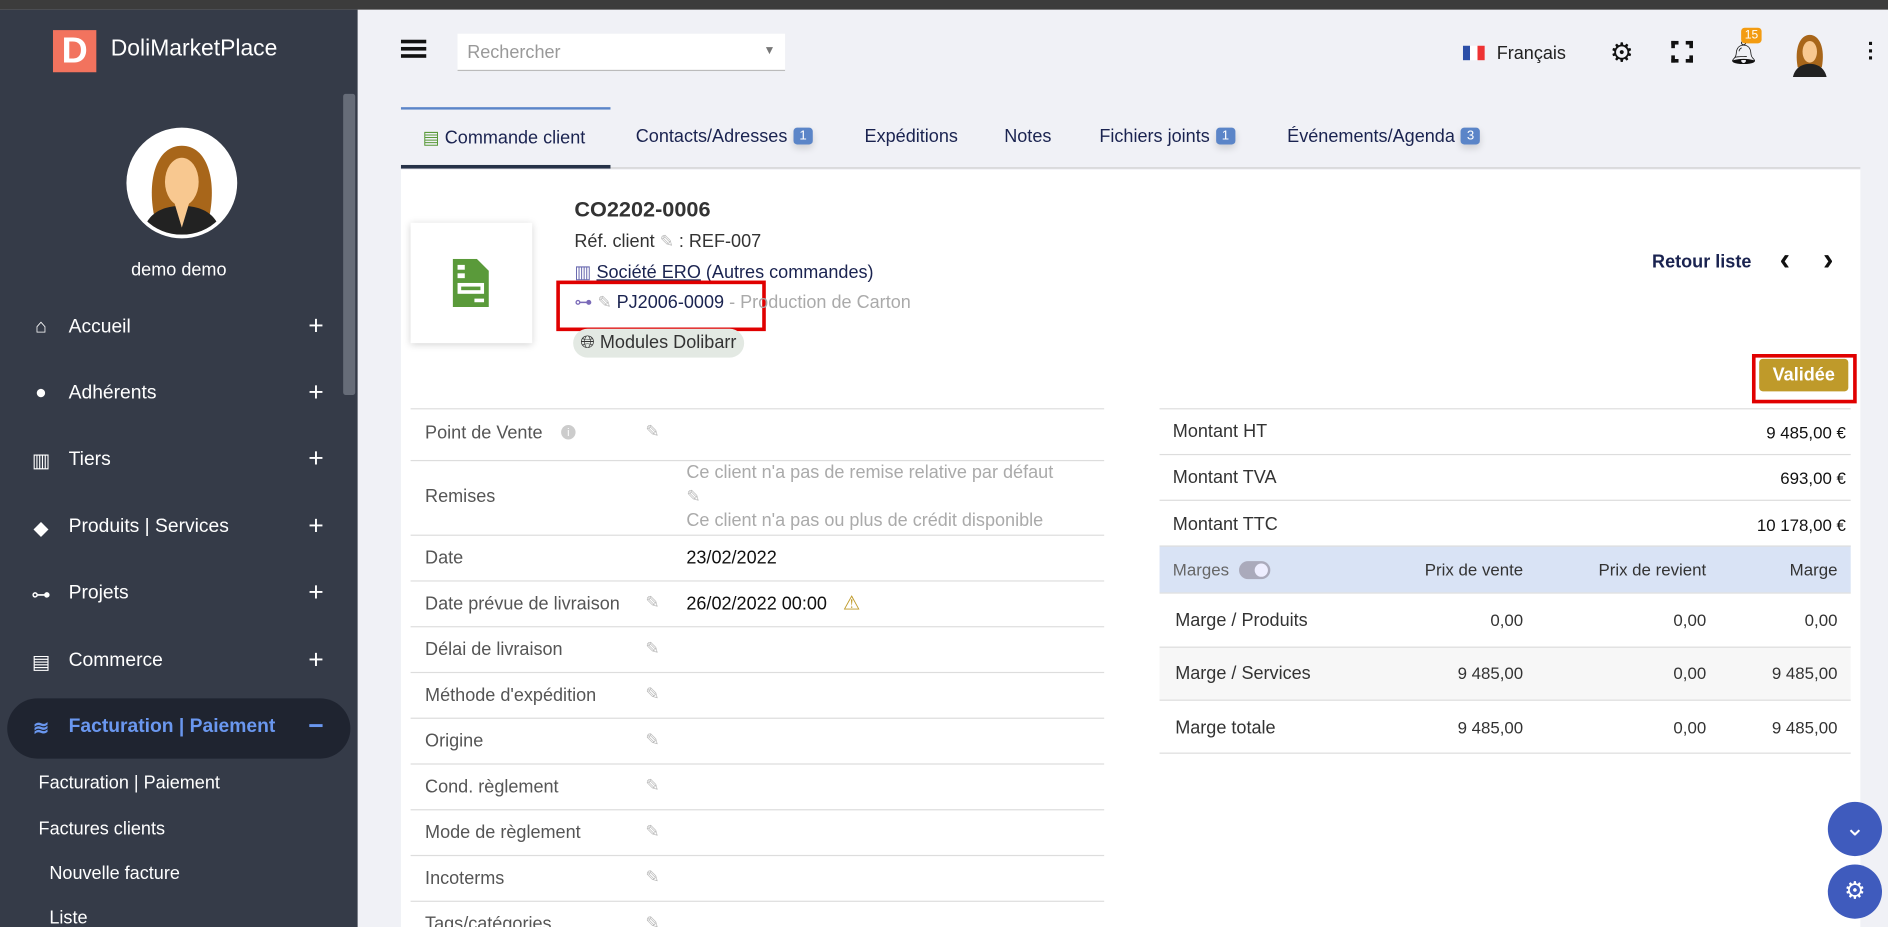  What do you see at coordinates (41, 663) in the screenshot?
I see `briefcase-icon: ▤` at bounding box center [41, 663].